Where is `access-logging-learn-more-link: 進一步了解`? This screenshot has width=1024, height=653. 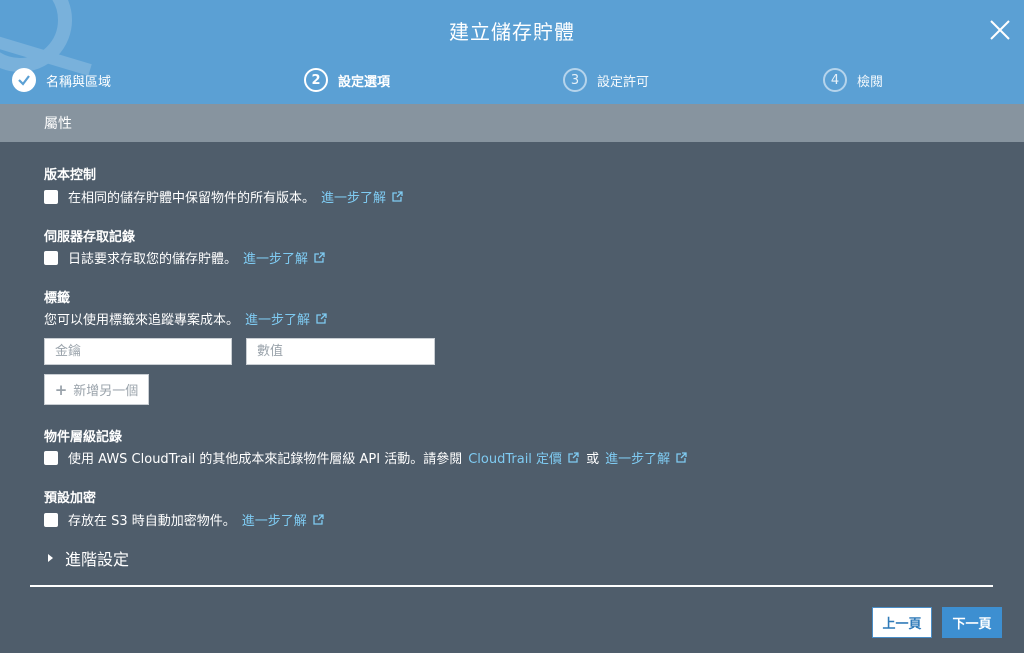 access-logging-learn-more-link: 進一步了解 is located at coordinates (284, 257).